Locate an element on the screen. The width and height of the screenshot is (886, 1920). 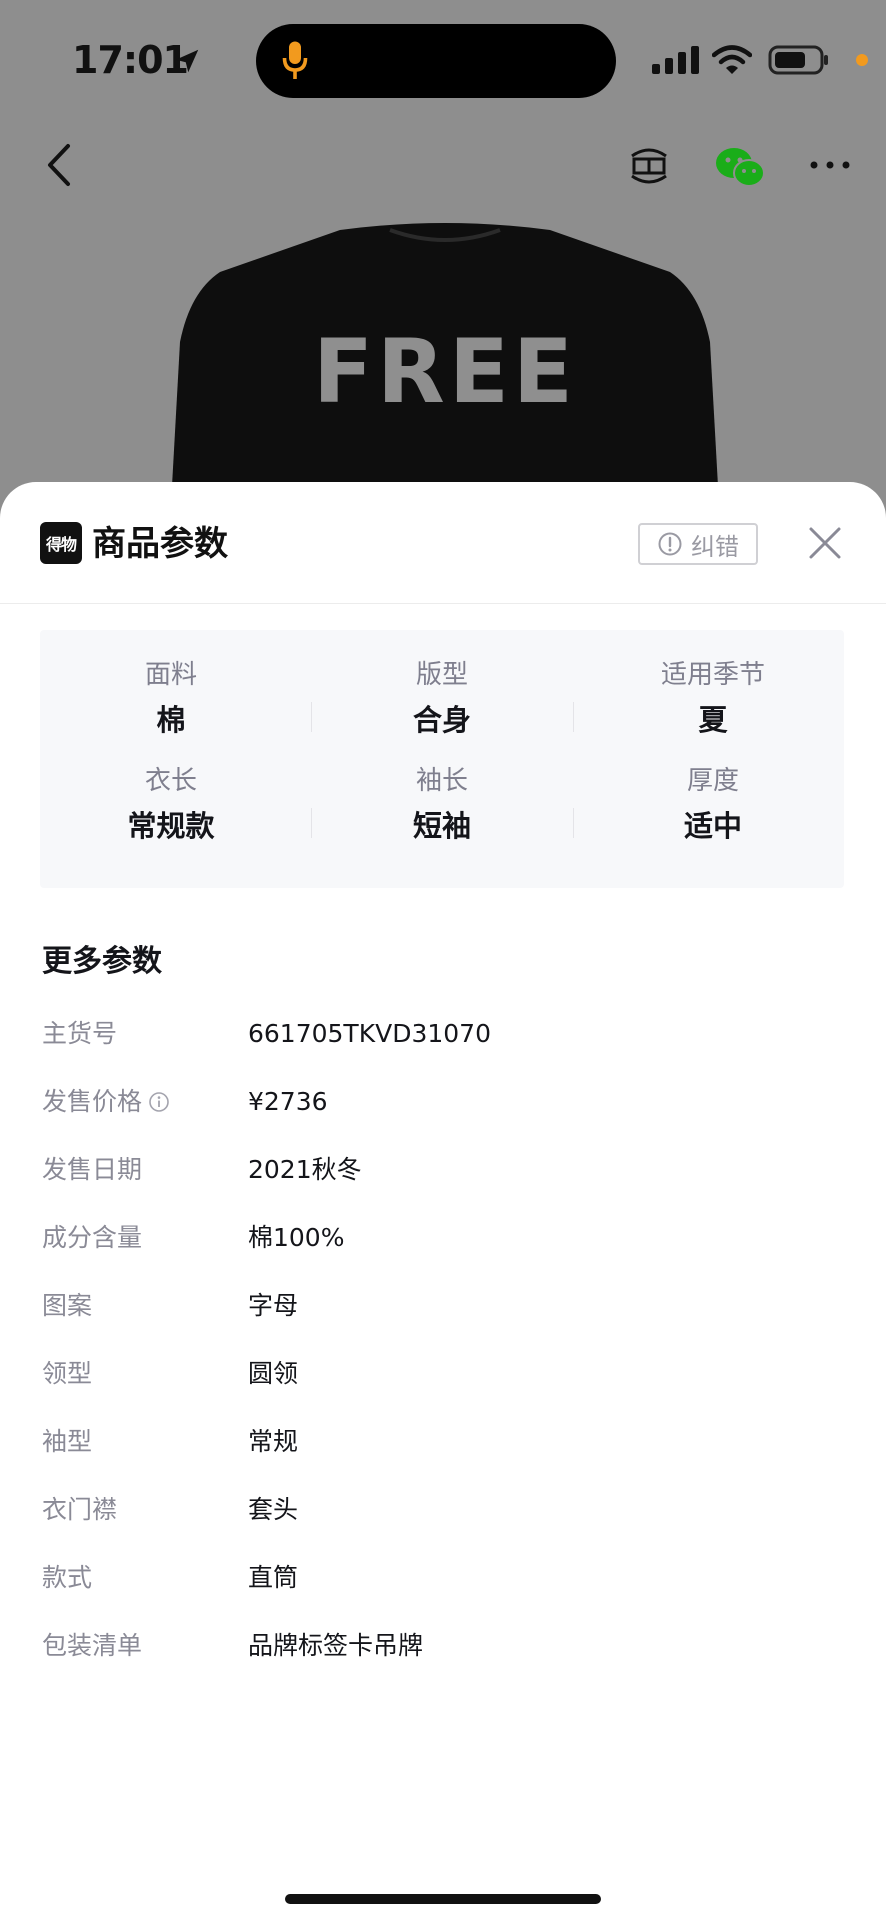
dynamic-island is located at coordinates (436, 61).